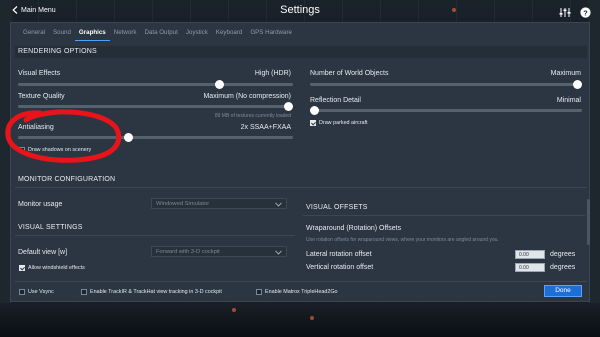 This screenshot has width=600, height=337. I want to click on matrox-checkbox, so click(259, 292).